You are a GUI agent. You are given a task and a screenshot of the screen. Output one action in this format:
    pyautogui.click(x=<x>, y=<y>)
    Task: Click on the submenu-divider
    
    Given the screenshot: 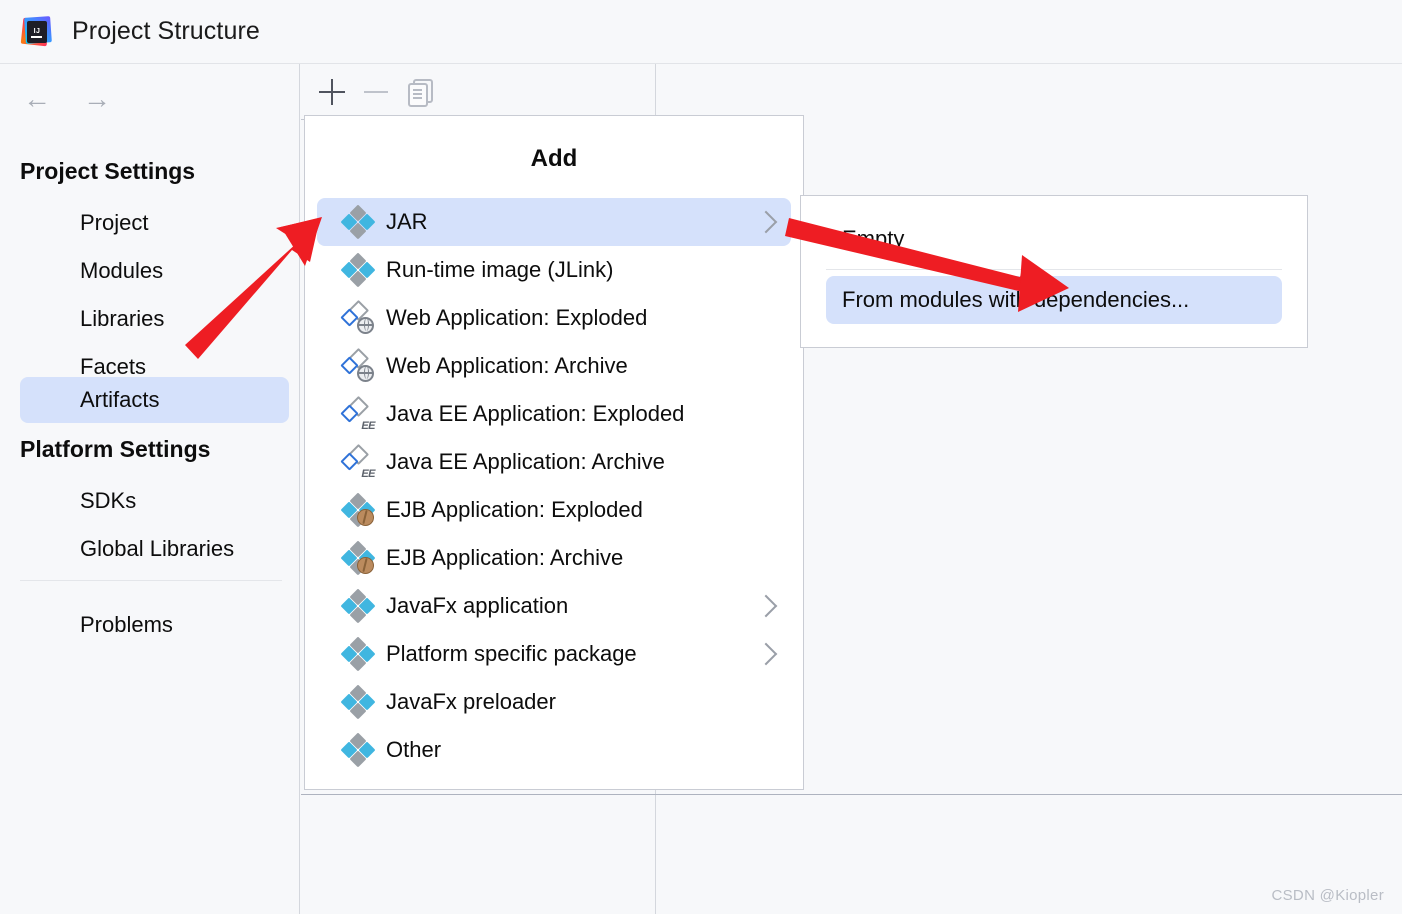 What is the action you would take?
    pyautogui.click(x=1054, y=269)
    